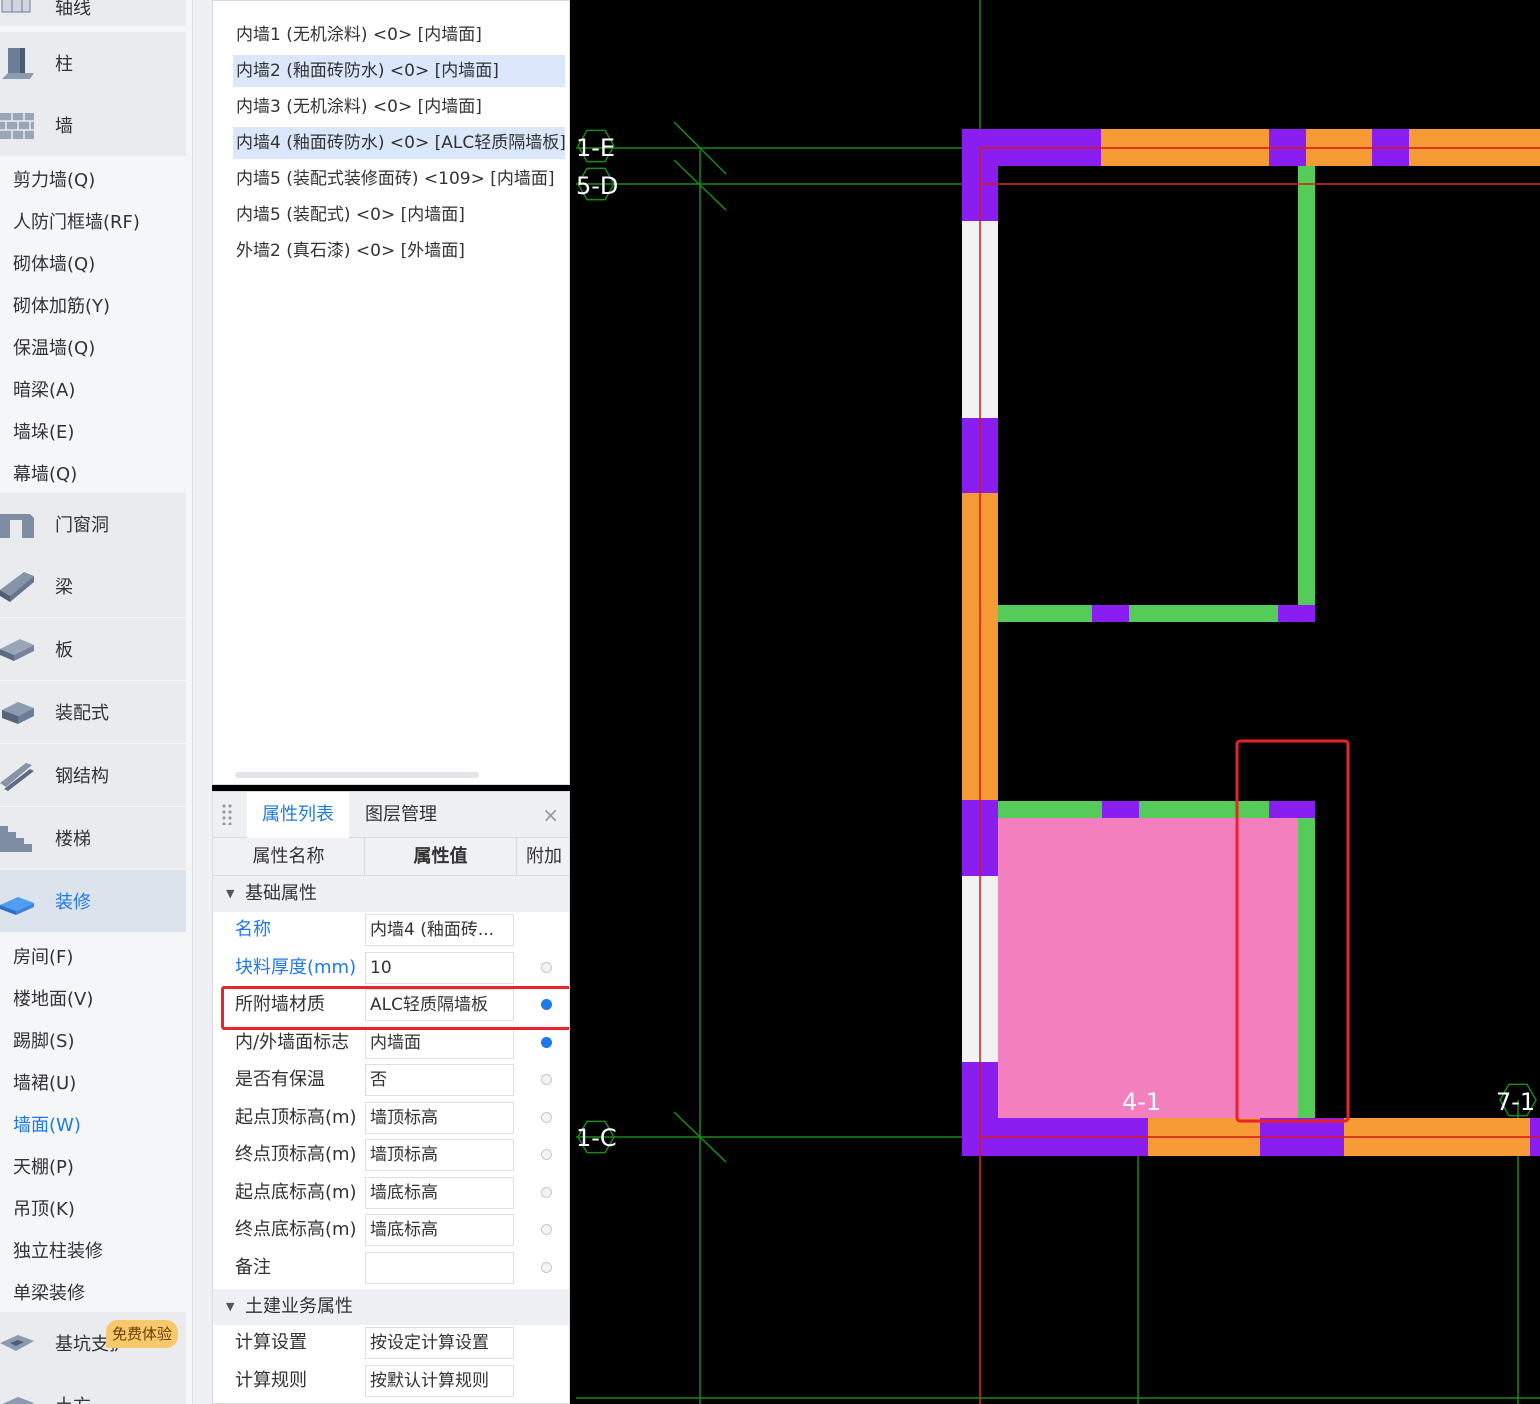 This screenshot has height=1404, width=1540. Describe the element at coordinates (439, 967) in the screenshot. I see `property-value-field: 10` at that location.